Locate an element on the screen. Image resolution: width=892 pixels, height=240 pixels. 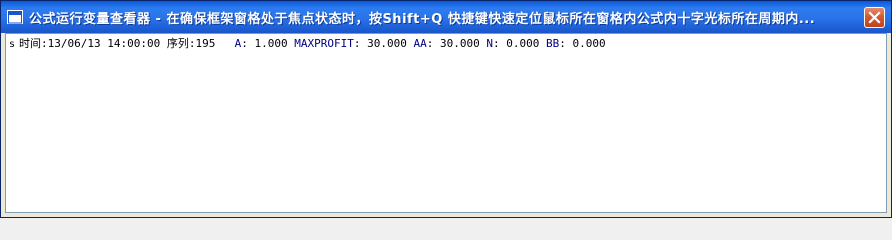
var-name: N is located at coordinates (489, 43).